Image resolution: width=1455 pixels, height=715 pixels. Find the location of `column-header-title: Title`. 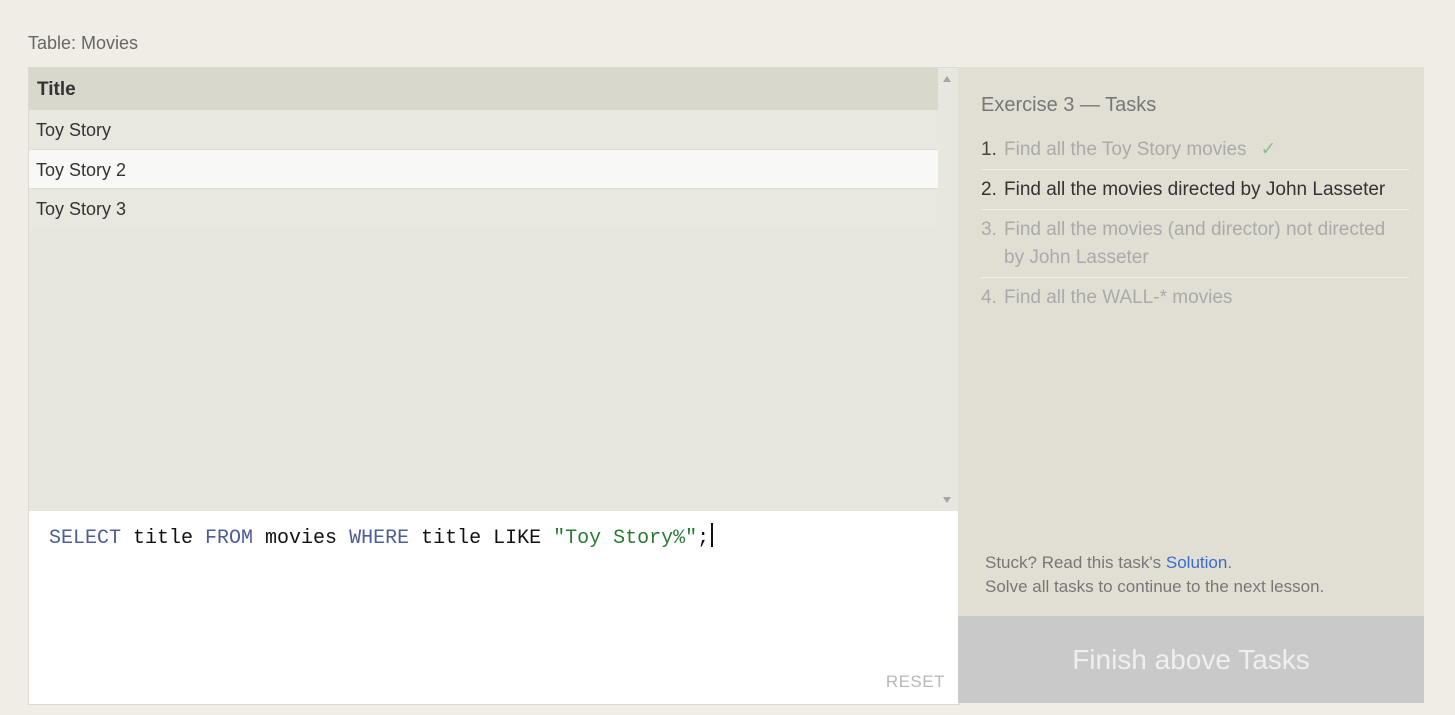

column-header-title: Title is located at coordinates (483, 89).